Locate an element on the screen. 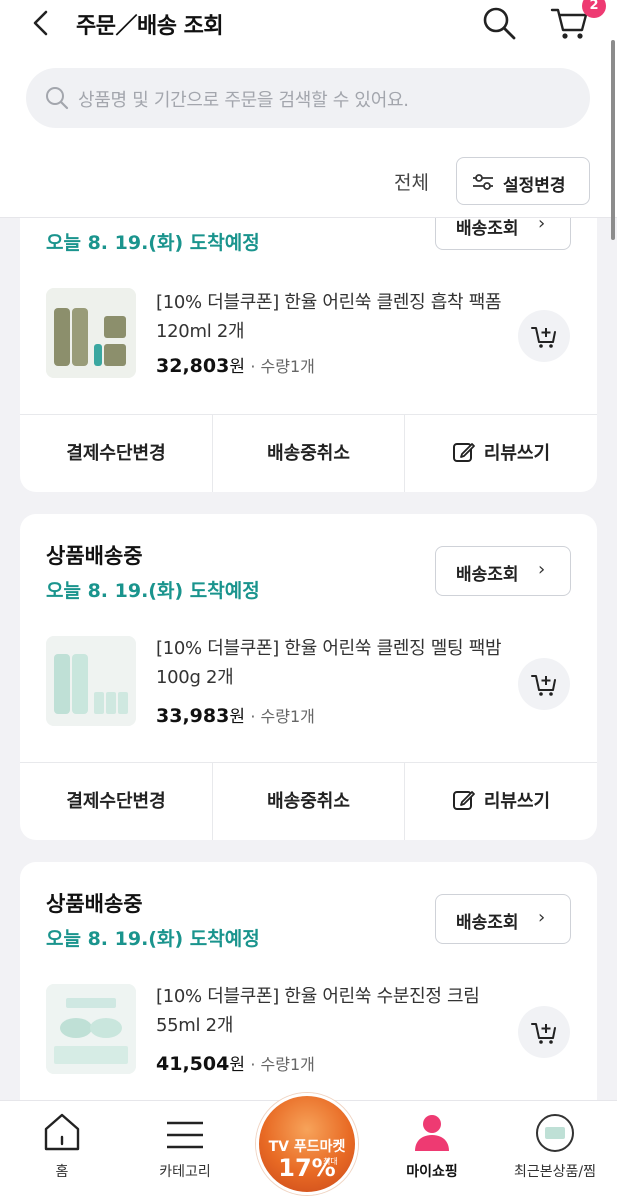  scrollbar is located at coordinates (613, 140).